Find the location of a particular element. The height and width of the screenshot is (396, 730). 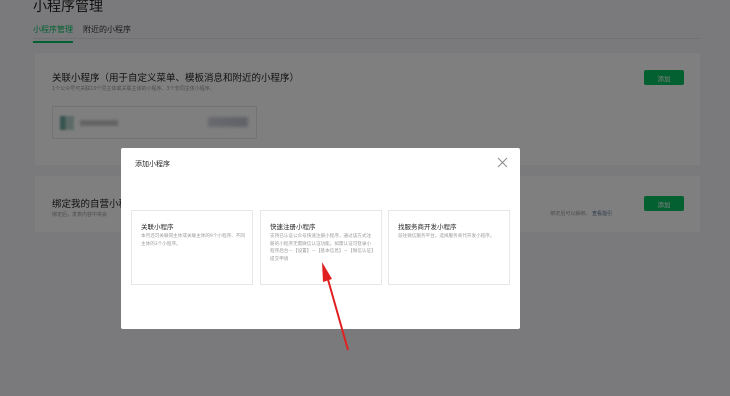

option-description: 本月还可关联同主体或关联主体的9个小程序、不同主体的3个小程序。 is located at coordinates (193, 240).